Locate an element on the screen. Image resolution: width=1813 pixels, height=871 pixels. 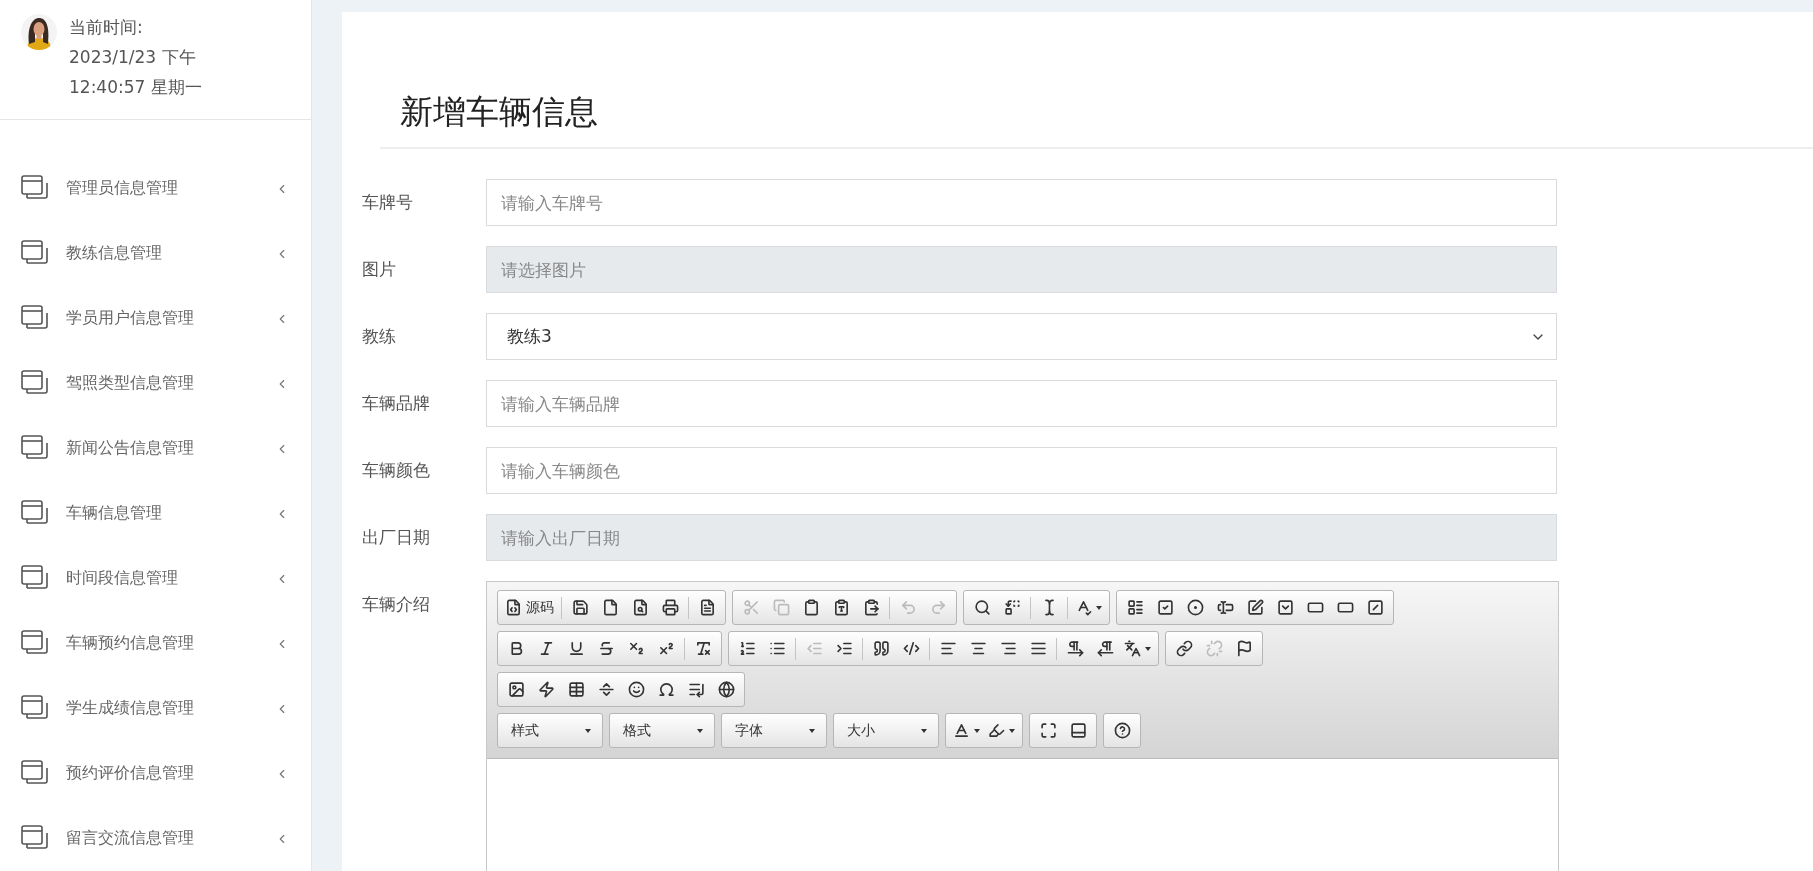
toolbar-button: 源码 is located at coordinates (529, 607).